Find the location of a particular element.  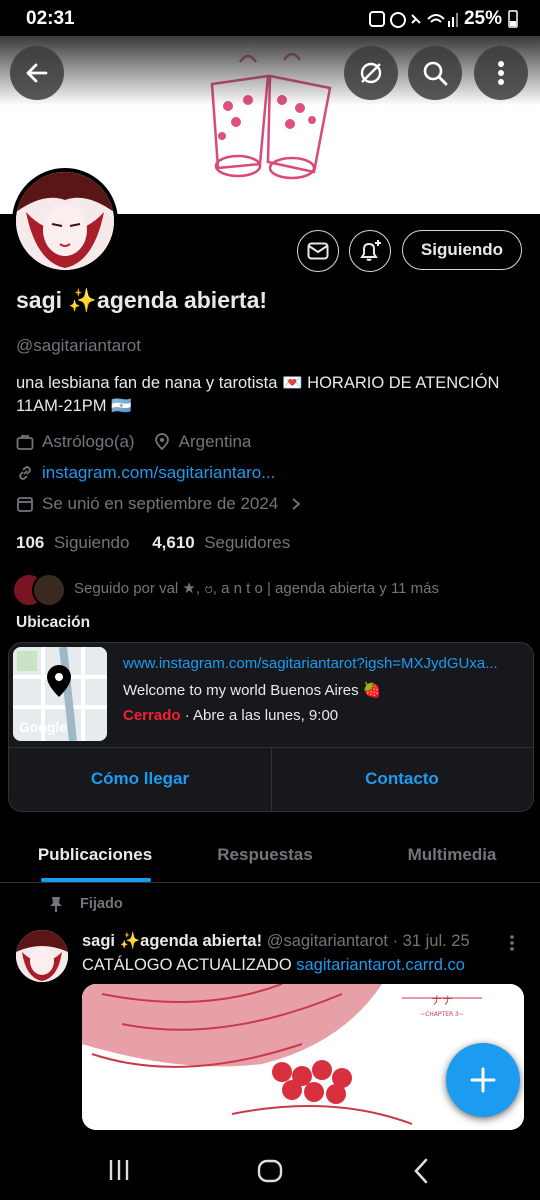

followers-link: 4,610 Seguidores is located at coordinates (221, 542).